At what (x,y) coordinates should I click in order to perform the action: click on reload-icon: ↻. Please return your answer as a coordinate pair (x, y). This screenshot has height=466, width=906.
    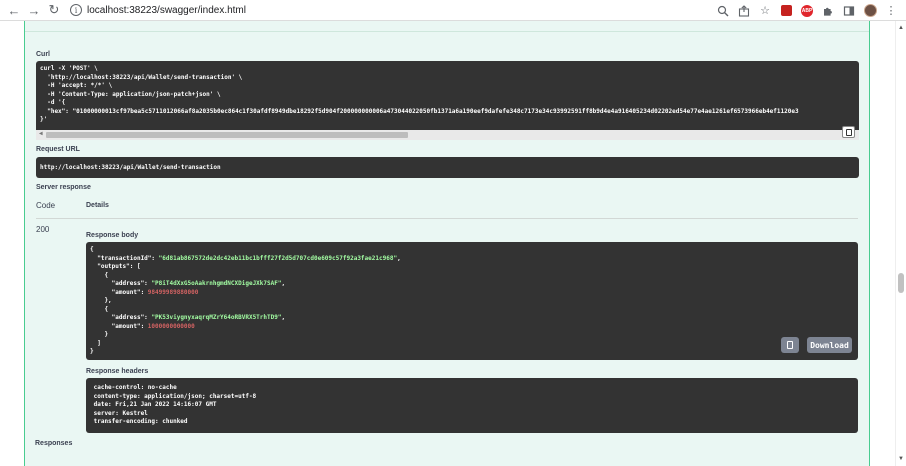
    Looking at the image, I should click on (54, 10).